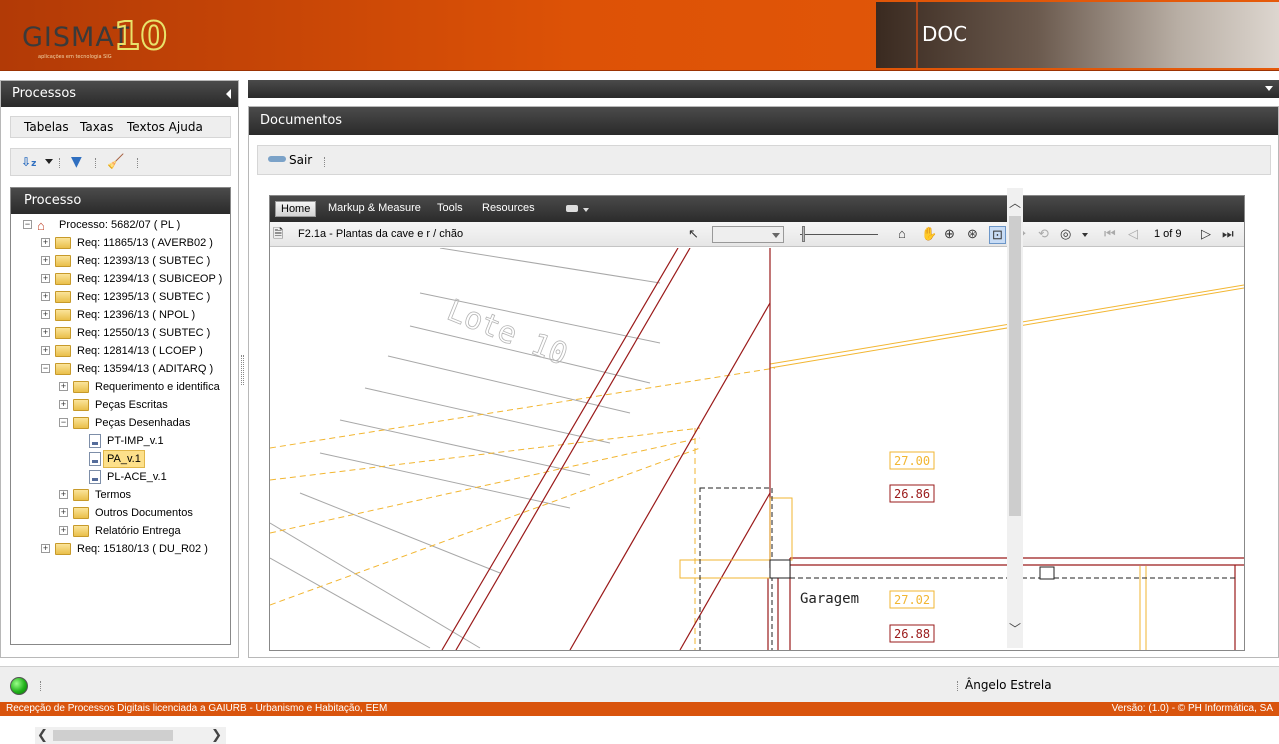 The height and width of the screenshot is (744, 1279). I want to click on tree-node: + Relatório Entrega, so click(120, 531).